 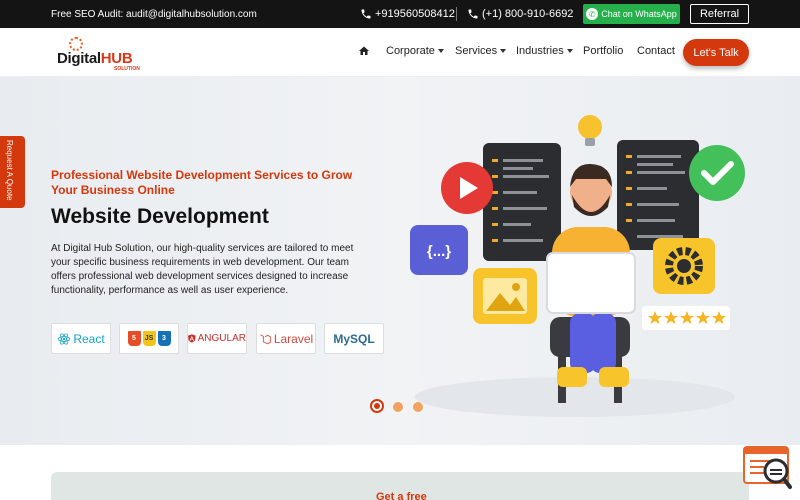 I want to click on css3-icon: 3, so click(x=164, y=338).